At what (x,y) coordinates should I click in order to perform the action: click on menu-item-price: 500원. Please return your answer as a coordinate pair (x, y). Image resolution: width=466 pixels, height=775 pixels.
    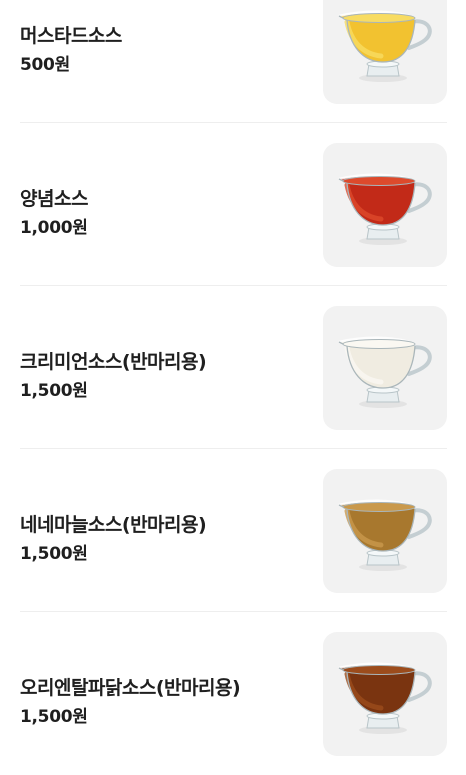
    Looking at the image, I should click on (45, 65).